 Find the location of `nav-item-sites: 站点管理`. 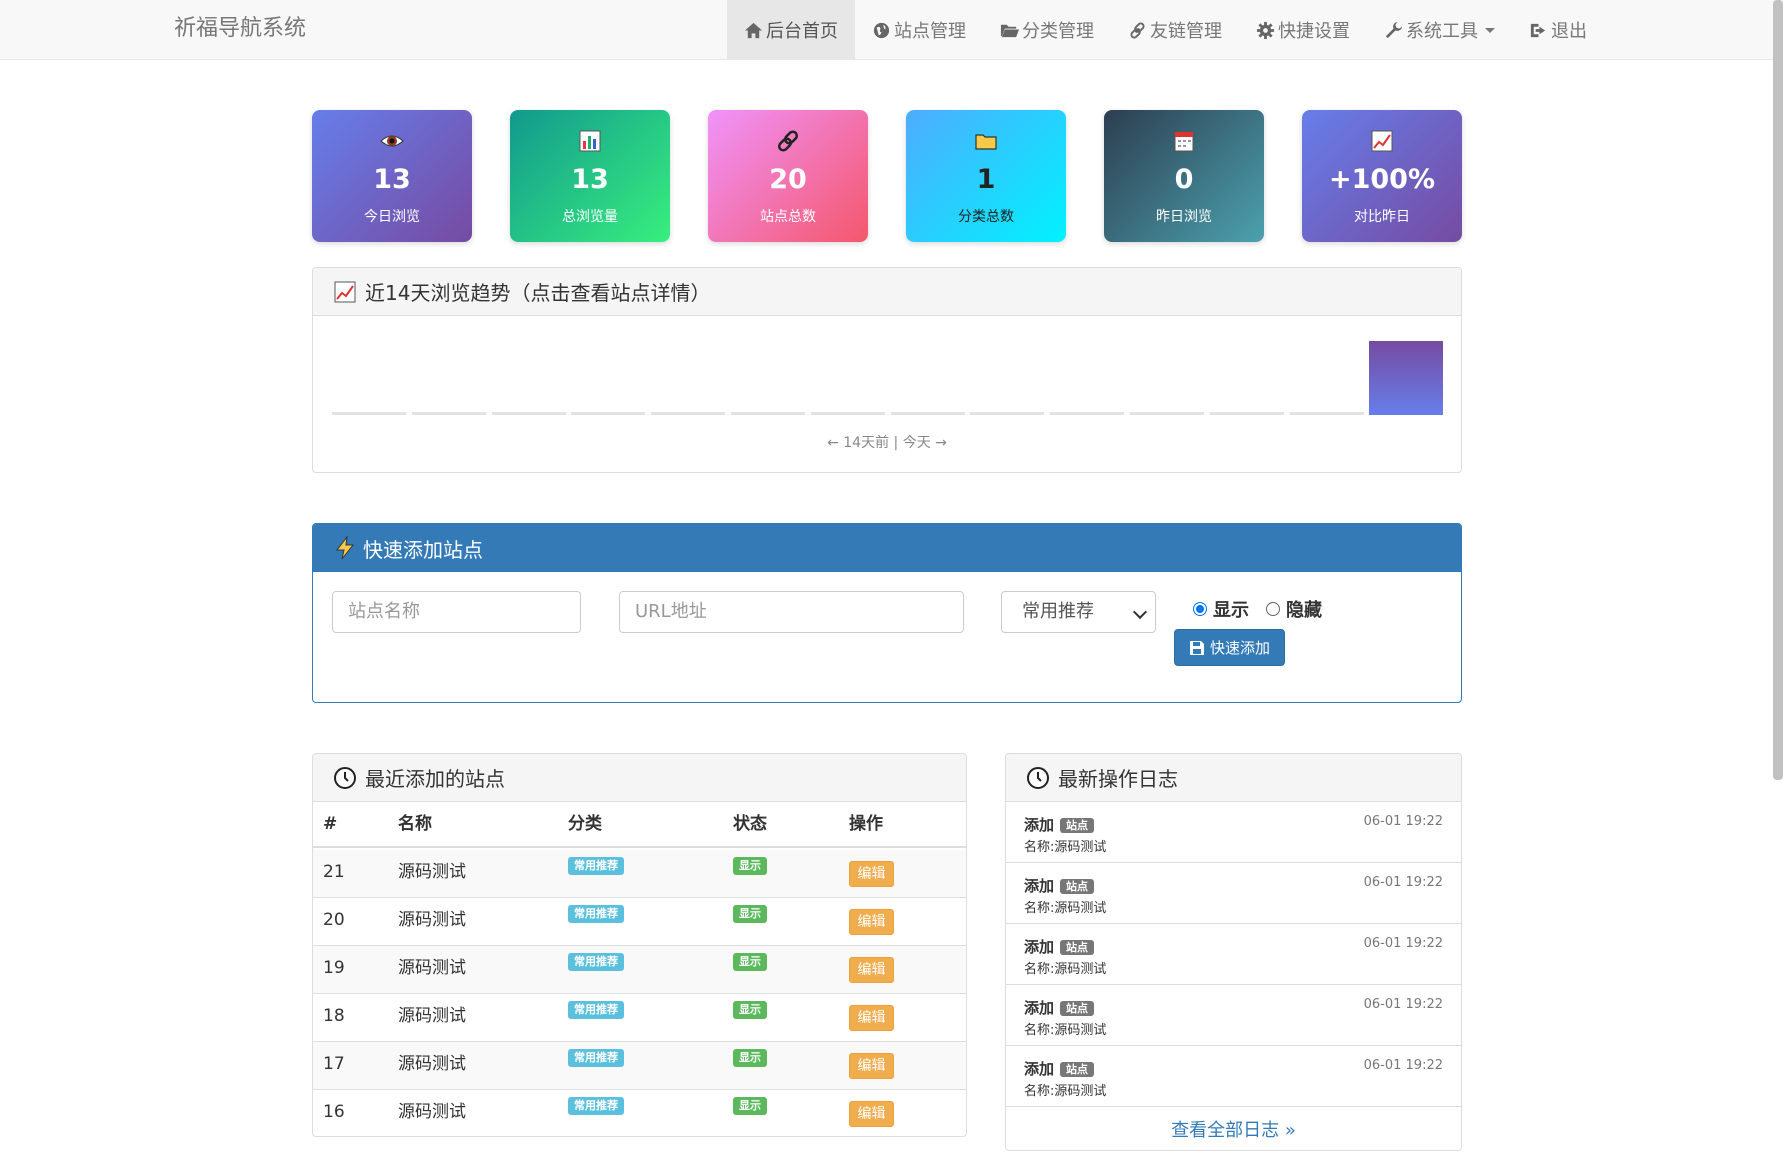

nav-item-sites: 站点管理 is located at coordinates (919, 30).